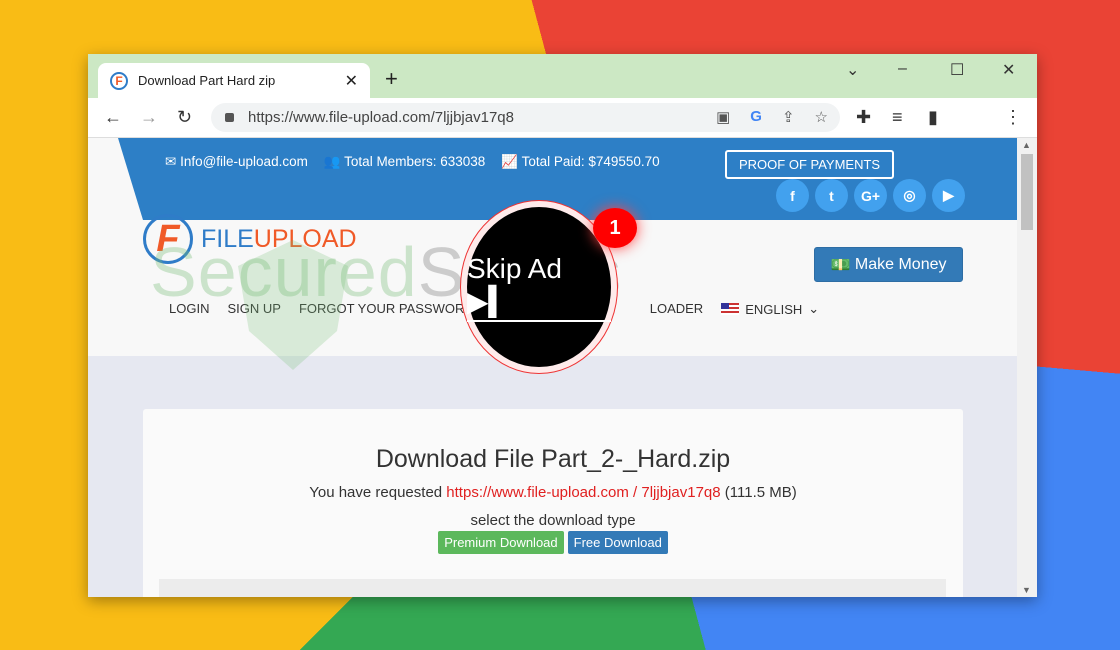 Image resolution: width=1120 pixels, height=650 pixels. What do you see at coordinates (900, 264) in the screenshot?
I see `make-money-label: Make Money` at bounding box center [900, 264].